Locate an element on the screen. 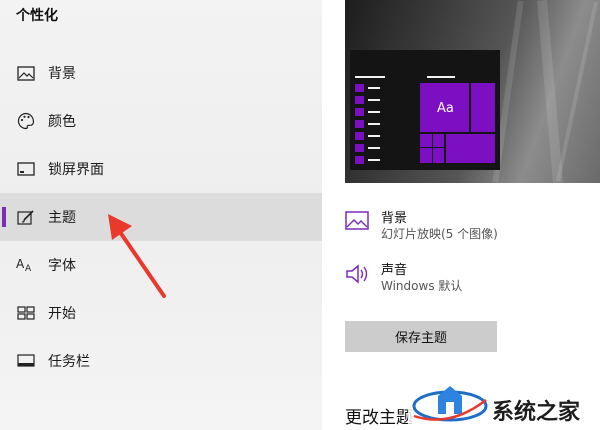 The width and height of the screenshot is (600, 430). theme-brush-icon is located at coordinates (26, 217).